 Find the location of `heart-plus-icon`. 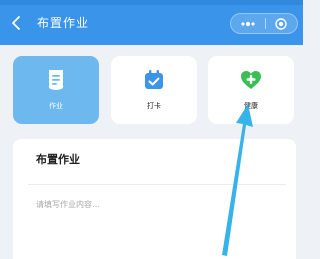

heart-plus-icon is located at coordinates (251, 80).